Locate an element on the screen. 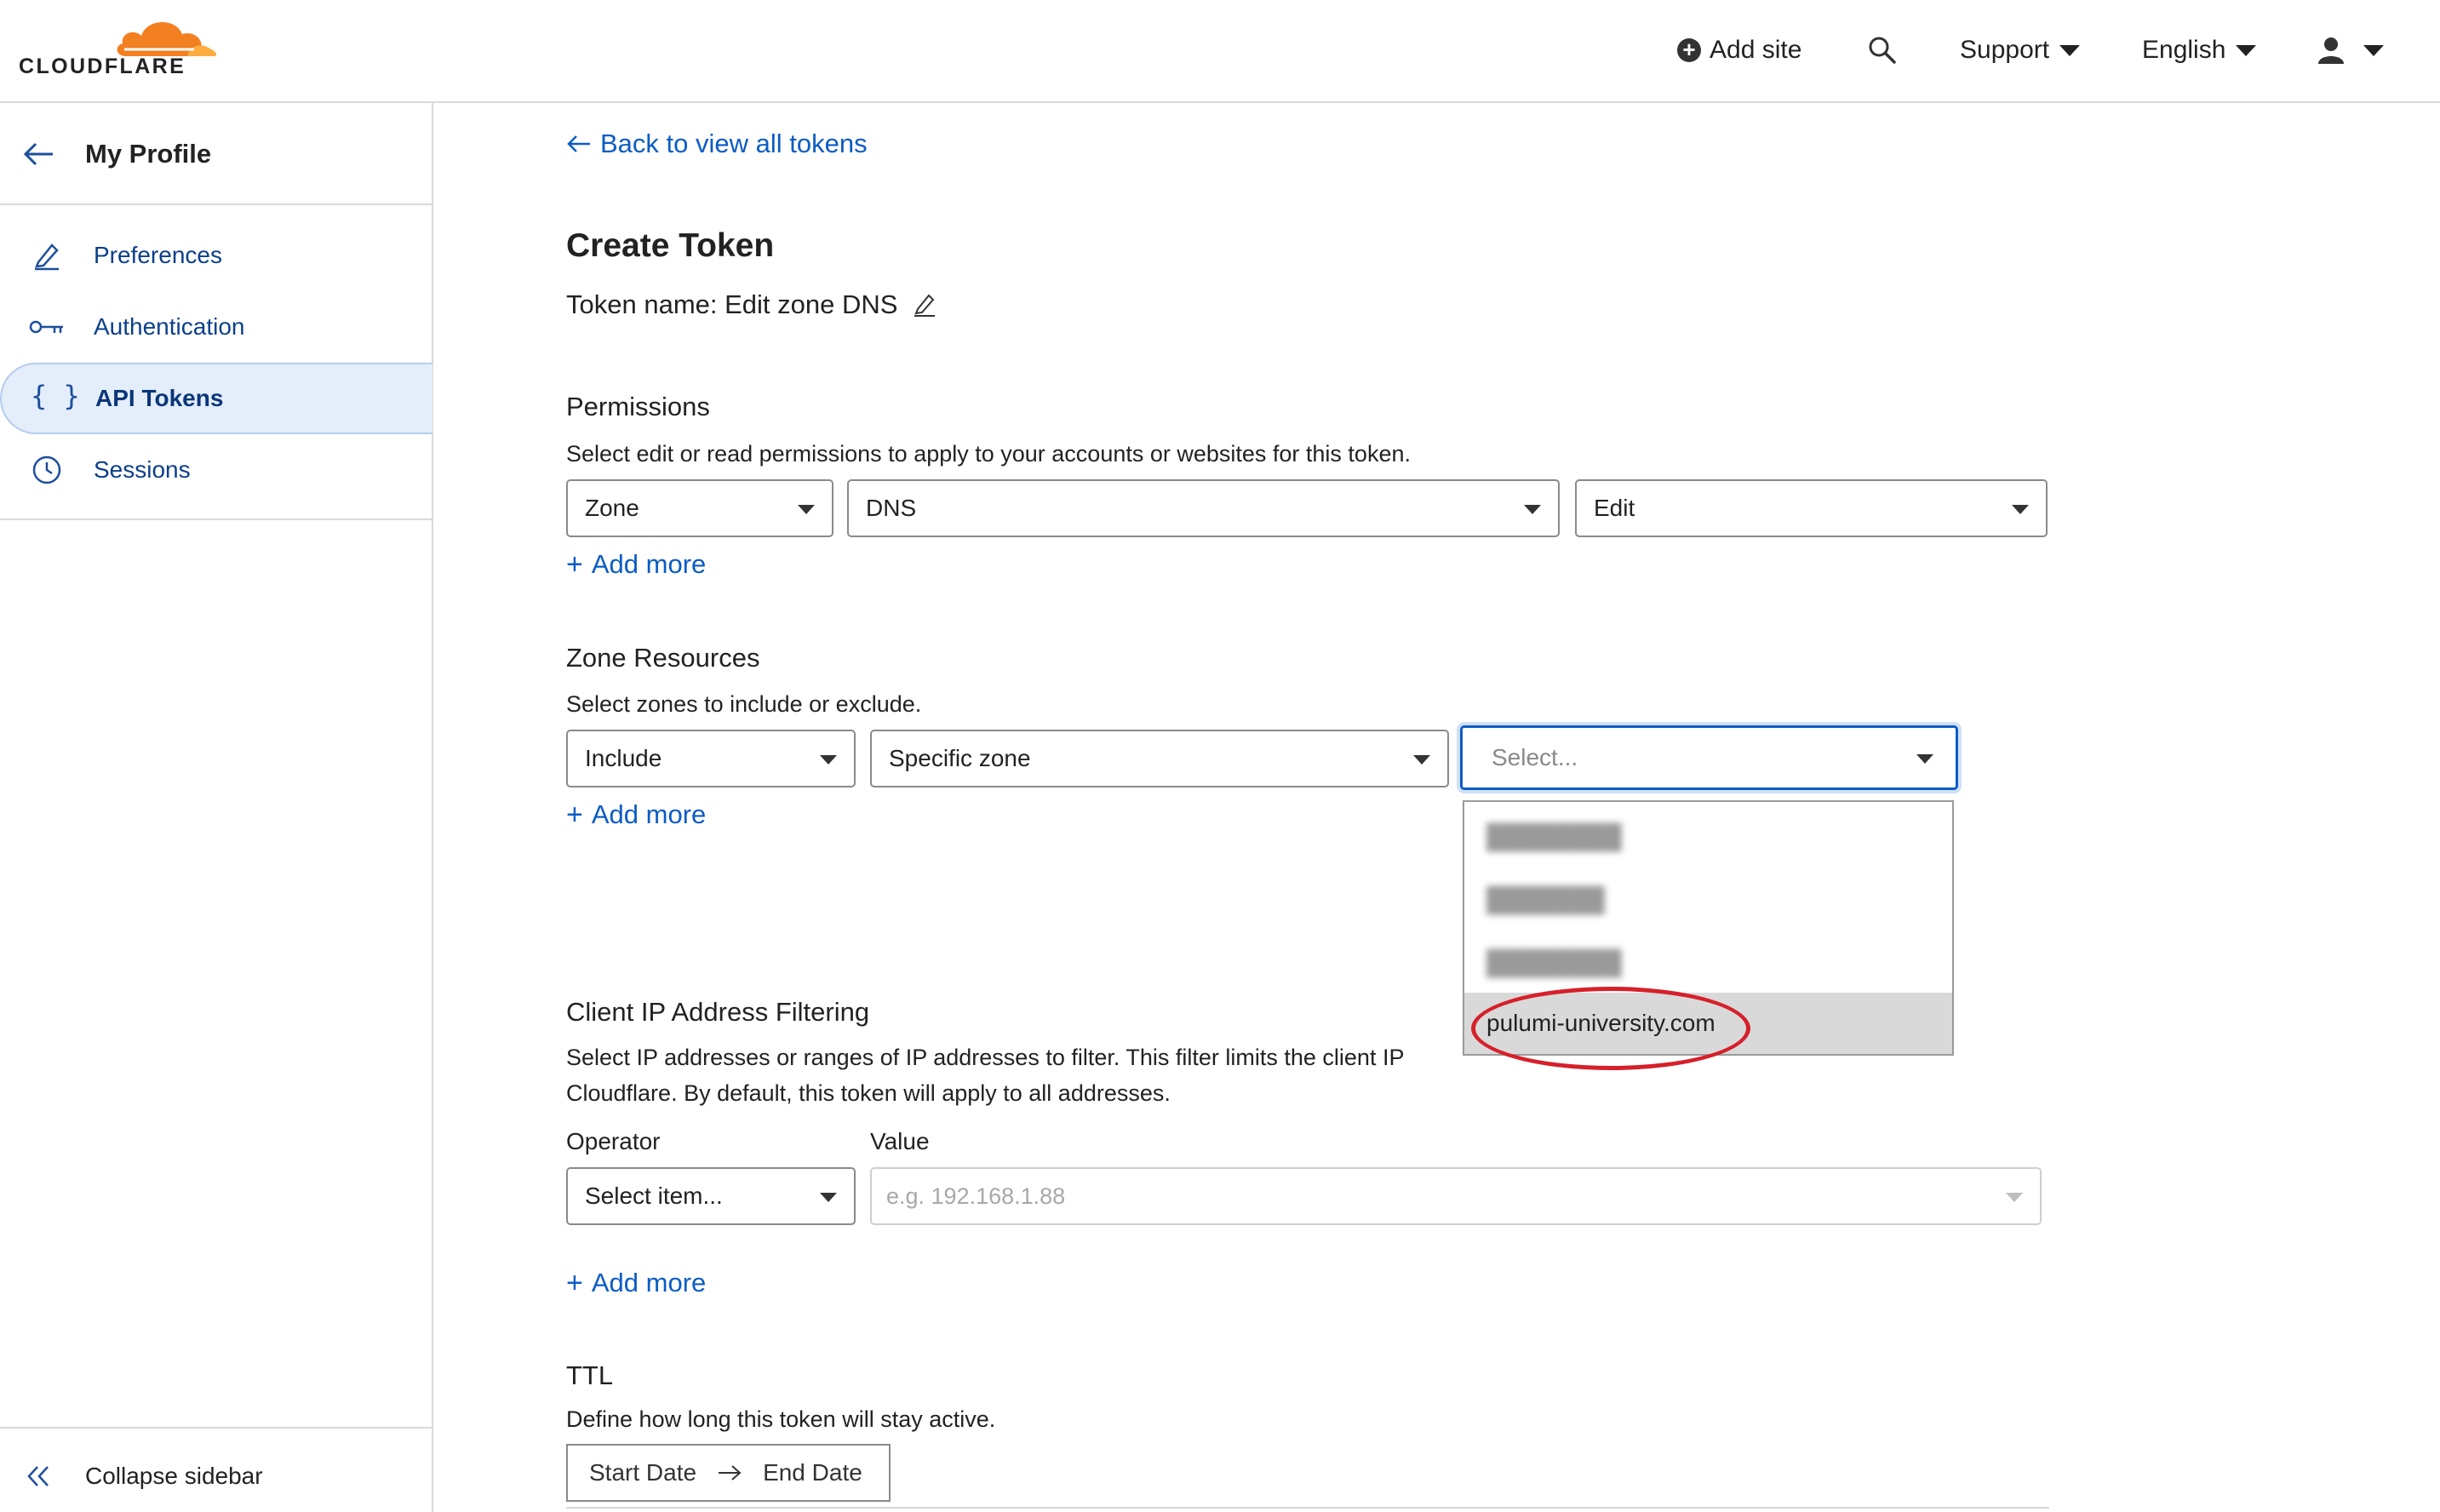  collapse-sidebar-button: Collapse sidebar is located at coordinates (216, 1476).